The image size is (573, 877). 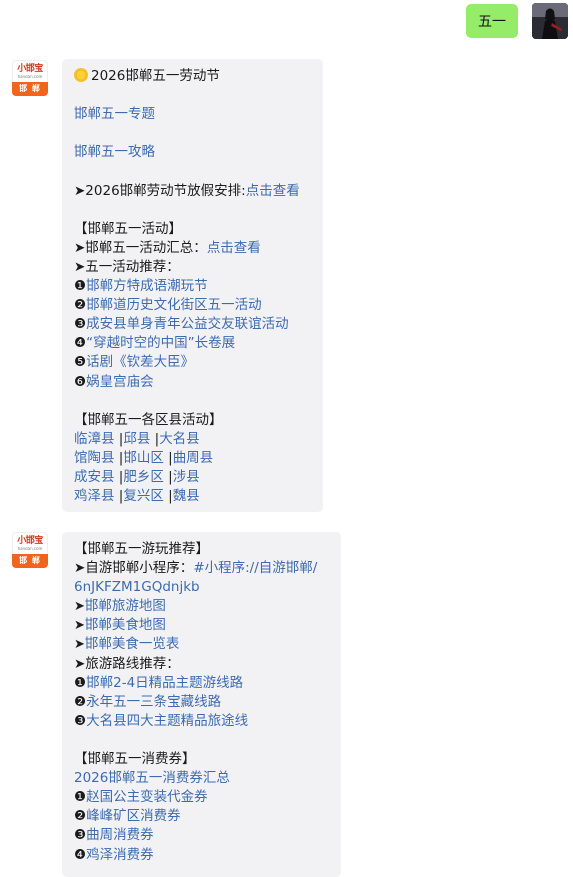 What do you see at coordinates (80, 816) in the screenshot?
I see `coupon-number: ❷` at bounding box center [80, 816].